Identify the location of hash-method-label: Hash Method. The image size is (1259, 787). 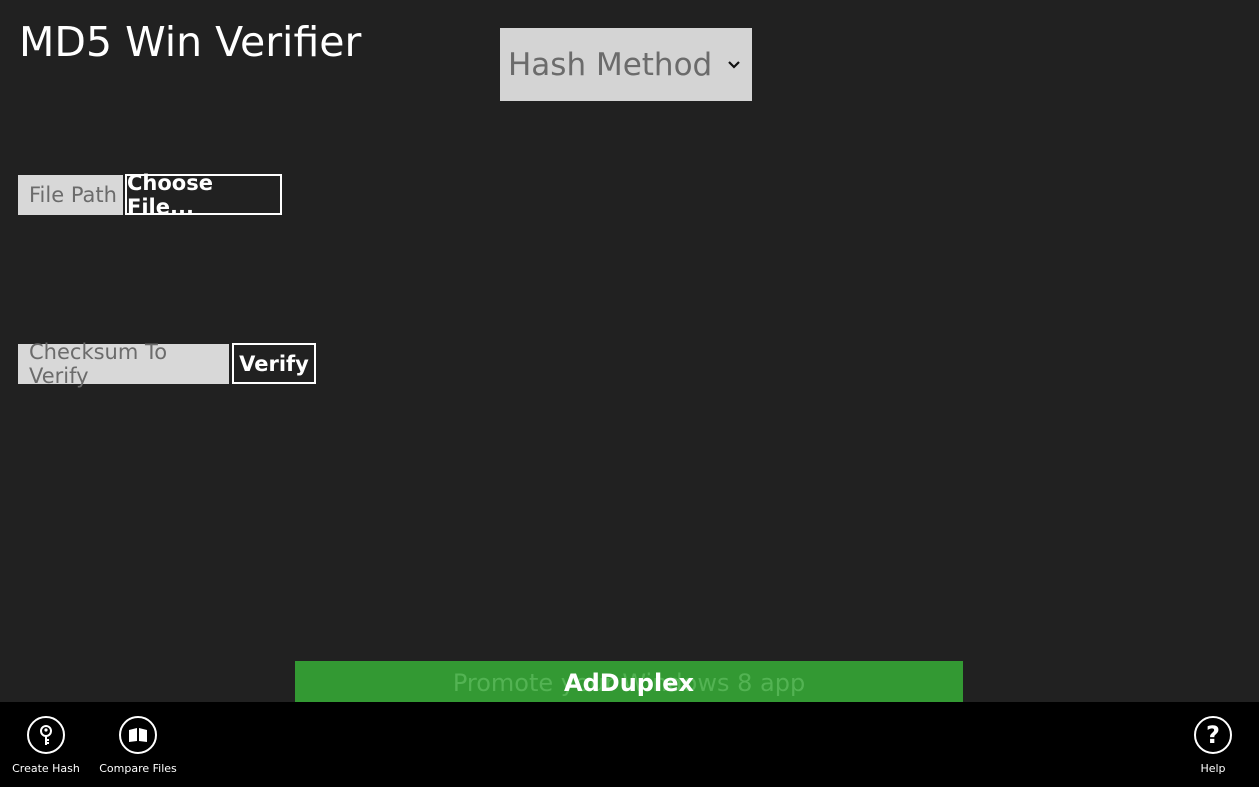
(610, 64).